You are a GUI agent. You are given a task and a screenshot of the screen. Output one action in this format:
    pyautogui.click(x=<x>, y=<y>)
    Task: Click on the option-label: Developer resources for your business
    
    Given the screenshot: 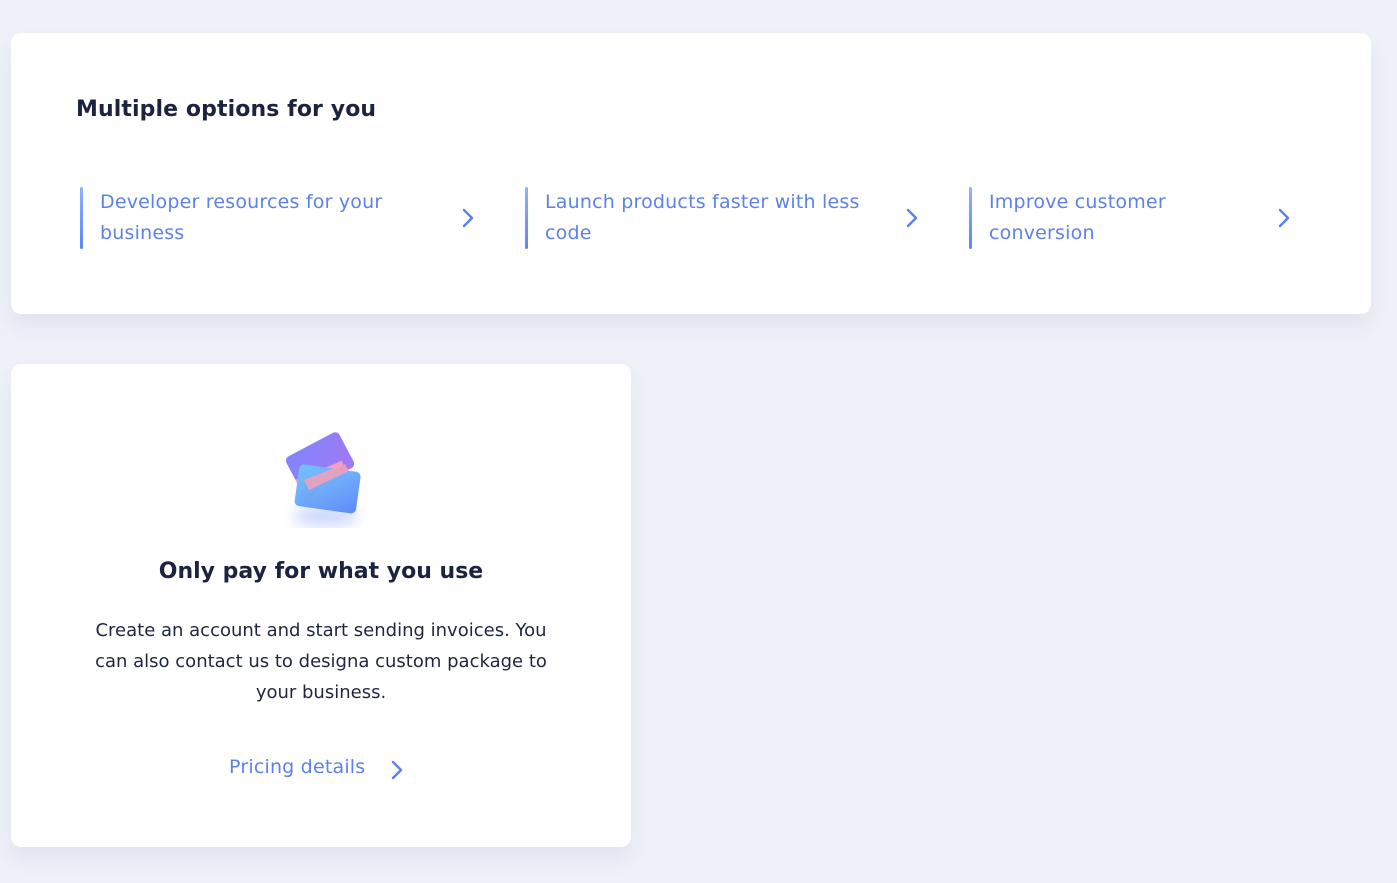 What is the action you would take?
    pyautogui.click(x=241, y=217)
    